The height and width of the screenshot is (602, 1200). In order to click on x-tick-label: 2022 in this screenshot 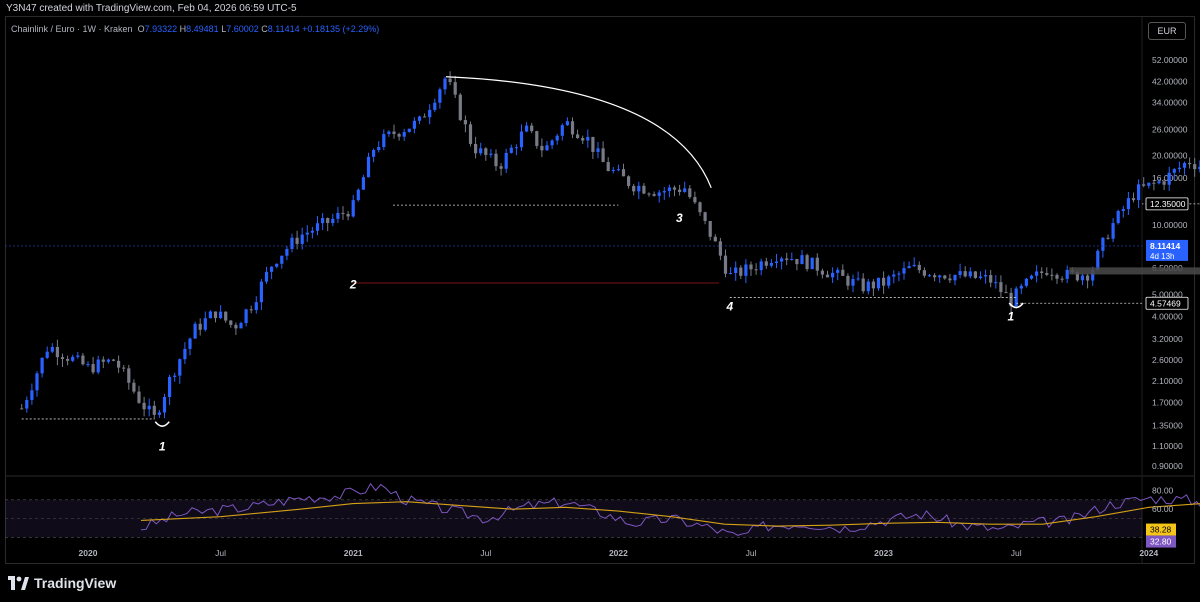, I will do `click(618, 553)`.